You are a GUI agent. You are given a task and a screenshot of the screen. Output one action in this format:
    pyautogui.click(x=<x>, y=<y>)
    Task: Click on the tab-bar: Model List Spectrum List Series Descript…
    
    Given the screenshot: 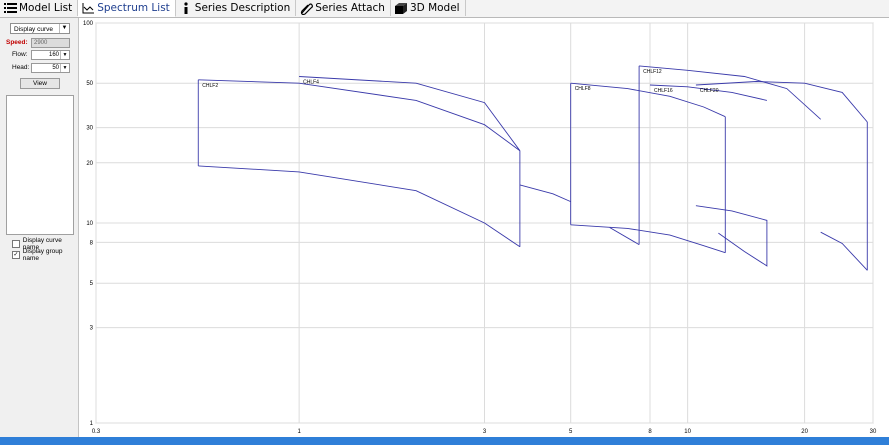 What is the action you would take?
    pyautogui.click(x=444, y=9)
    